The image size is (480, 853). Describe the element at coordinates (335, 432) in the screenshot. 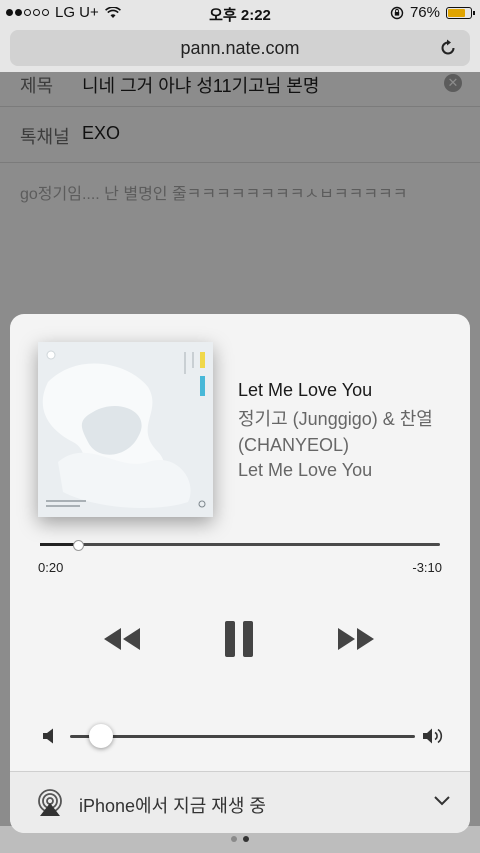

I see `track-artist: 정기고 (Junggigo) & 찬열 (CHANYEOL)` at that location.